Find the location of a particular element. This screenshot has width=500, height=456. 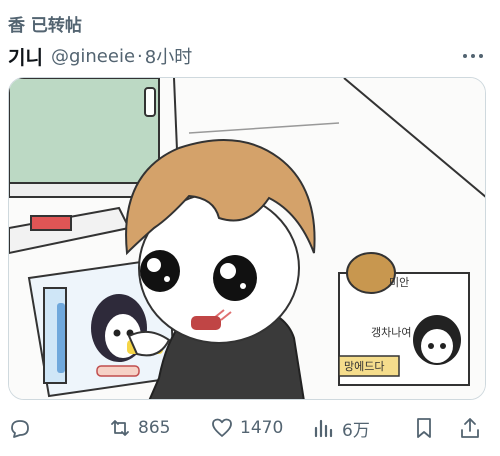

reply-icon is located at coordinates (20, 429).